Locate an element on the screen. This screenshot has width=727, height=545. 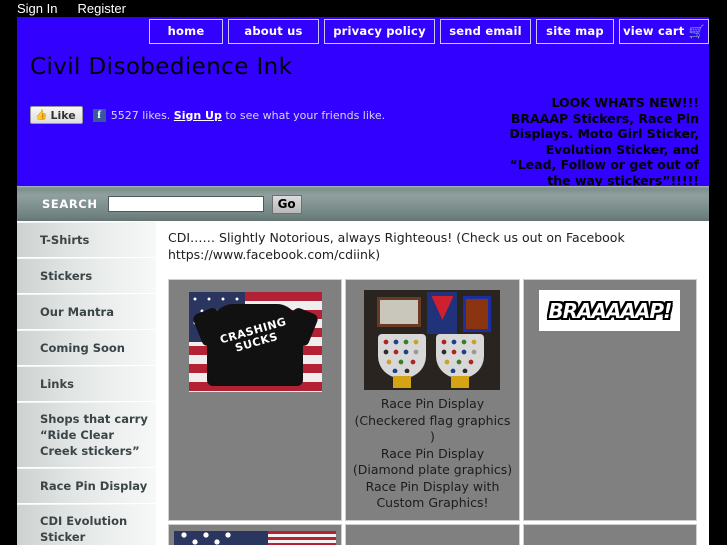
braaaaap-sticker-text: BRAAAAAP! is located at coordinates (610, 310).